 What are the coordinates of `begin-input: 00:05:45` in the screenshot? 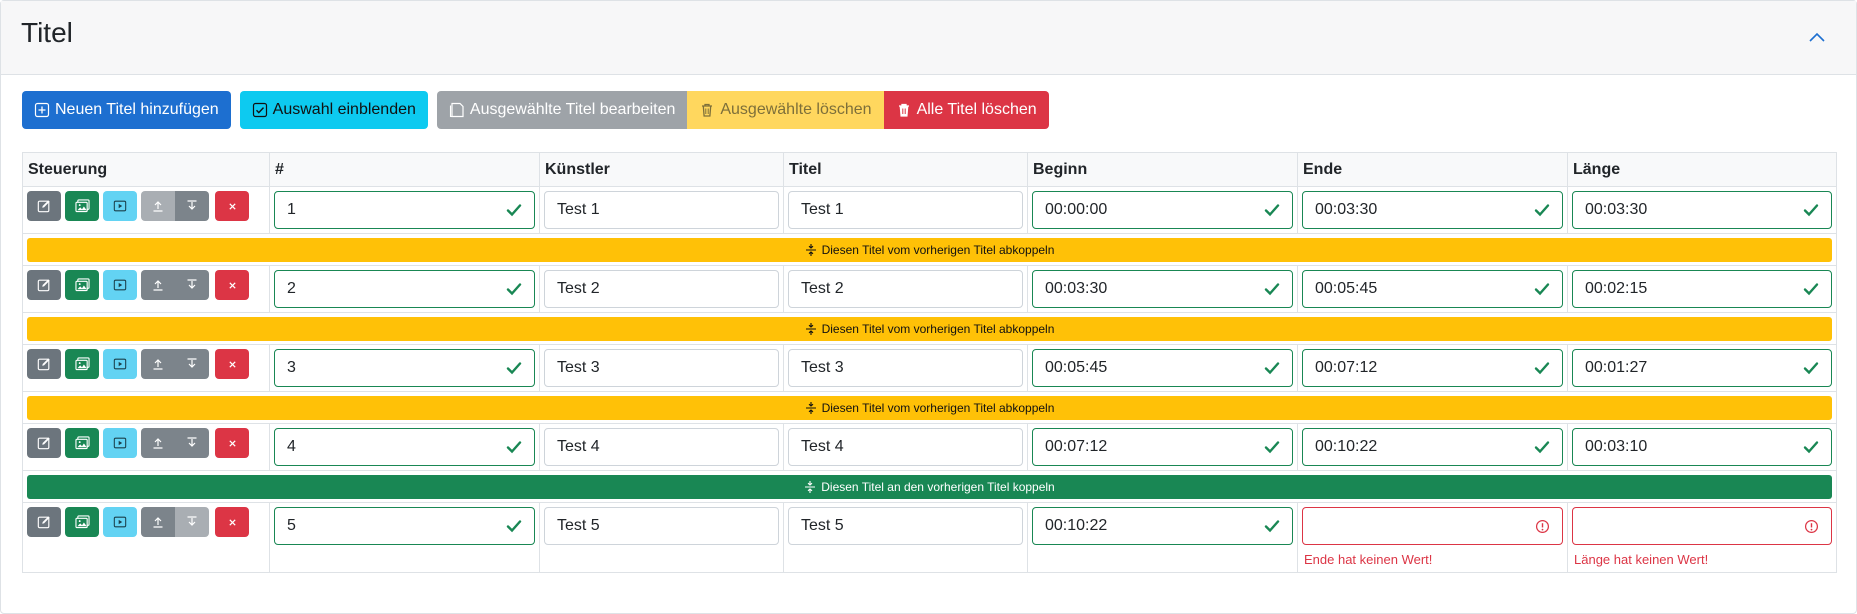 It's located at (1162, 368).